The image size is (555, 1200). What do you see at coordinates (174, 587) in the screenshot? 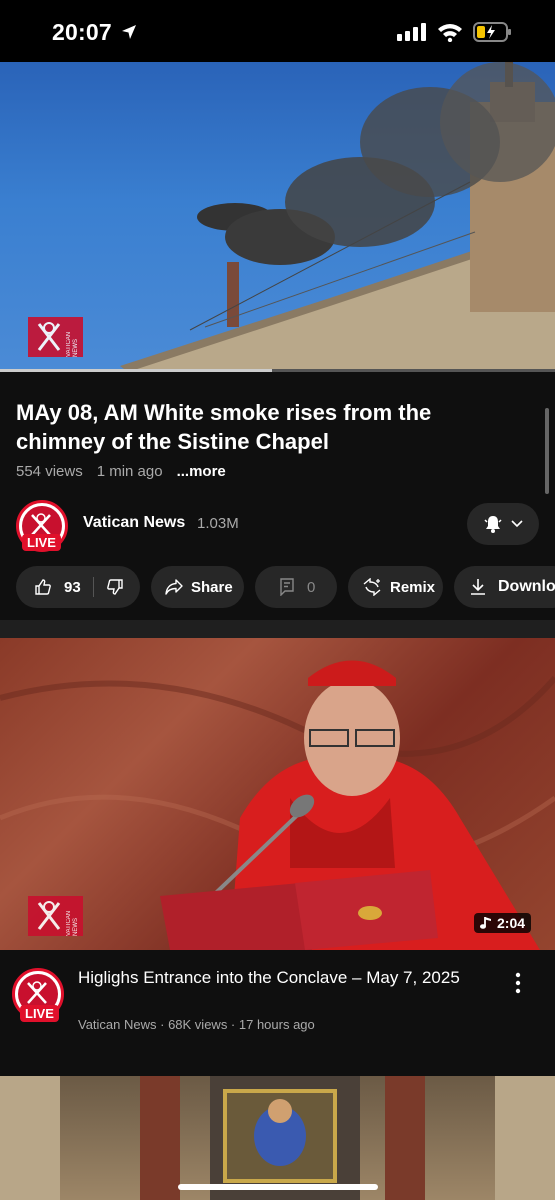
I see `share-icon` at bounding box center [174, 587].